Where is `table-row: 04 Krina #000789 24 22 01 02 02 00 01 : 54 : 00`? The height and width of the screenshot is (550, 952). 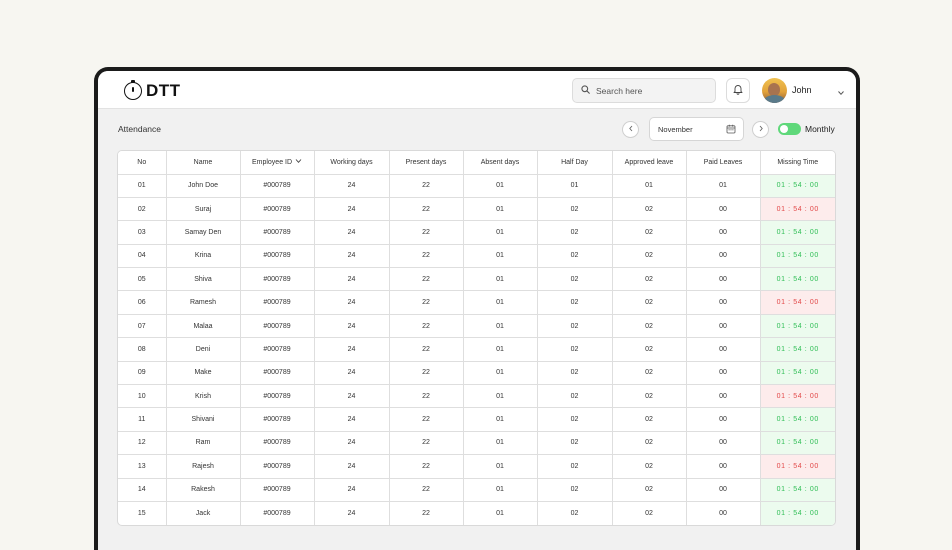
table-row: 04 Krina #000789 24 22 01 02 02 00 01 : 54 : 00 is located at coordinates (476, 256).